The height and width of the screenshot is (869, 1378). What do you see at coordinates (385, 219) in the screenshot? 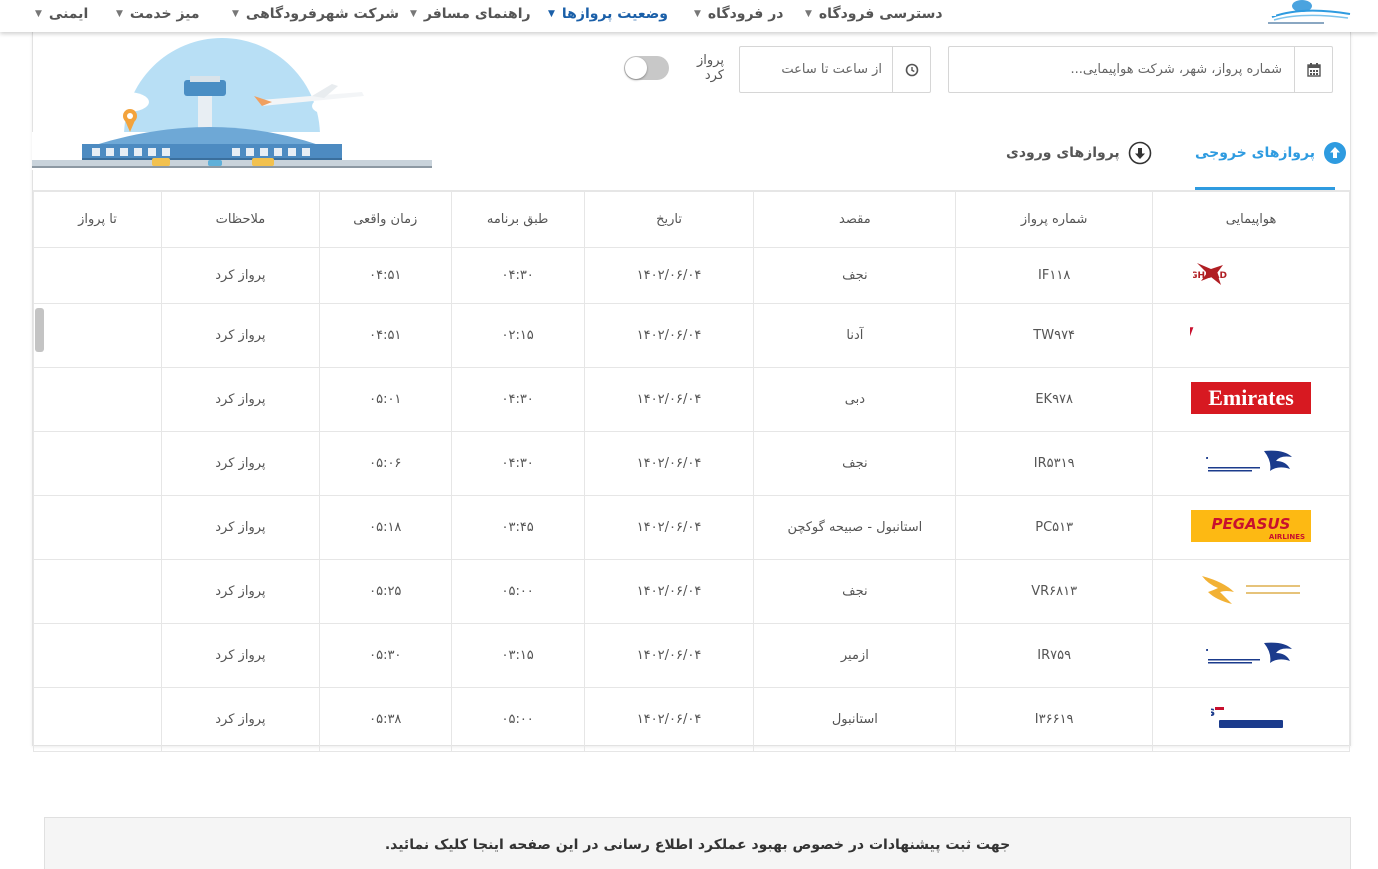
I see `header-actual: زمان واقعی` at bounding box center [385, 219].